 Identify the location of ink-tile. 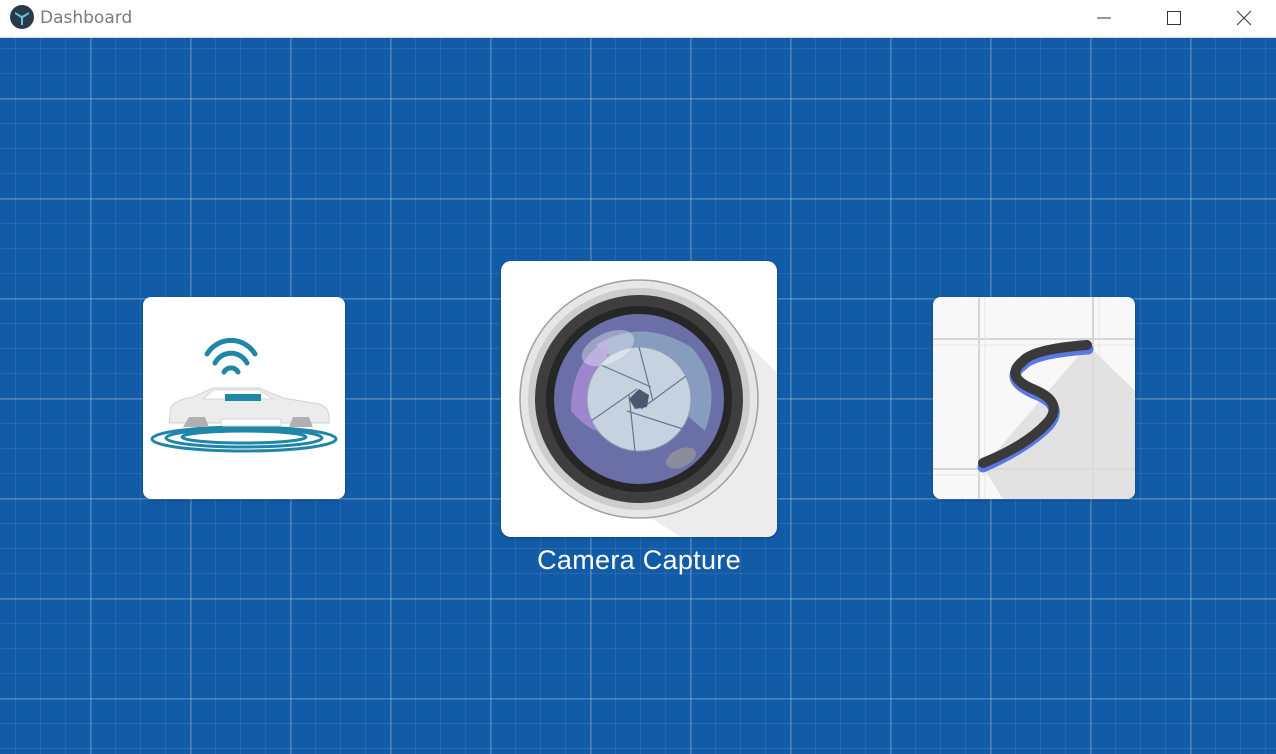
(1034, 398).